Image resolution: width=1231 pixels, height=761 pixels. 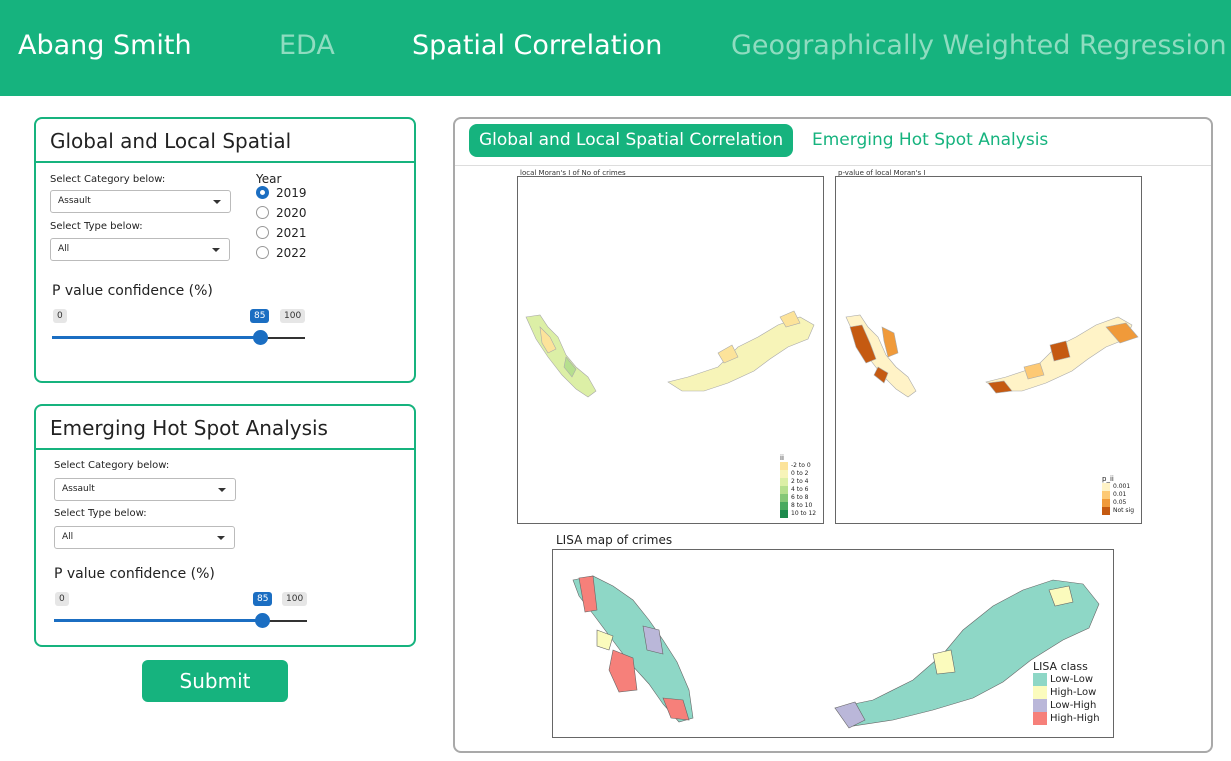 I want to click on radio-label: 2021, so click(x=291, y=233).